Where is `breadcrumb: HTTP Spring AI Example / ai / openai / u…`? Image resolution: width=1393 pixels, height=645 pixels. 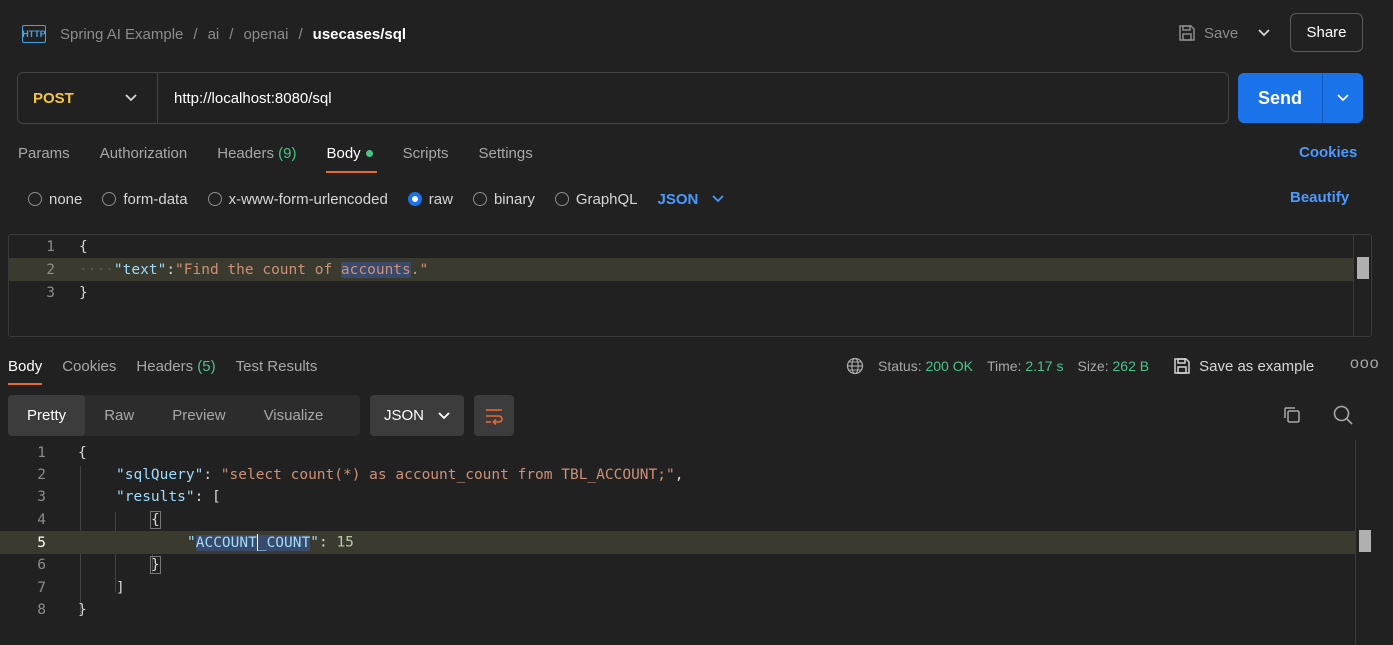
breadcrumb: HTTP Spring AI Example / ai / openai / u… is located at coordinates (214, 34).